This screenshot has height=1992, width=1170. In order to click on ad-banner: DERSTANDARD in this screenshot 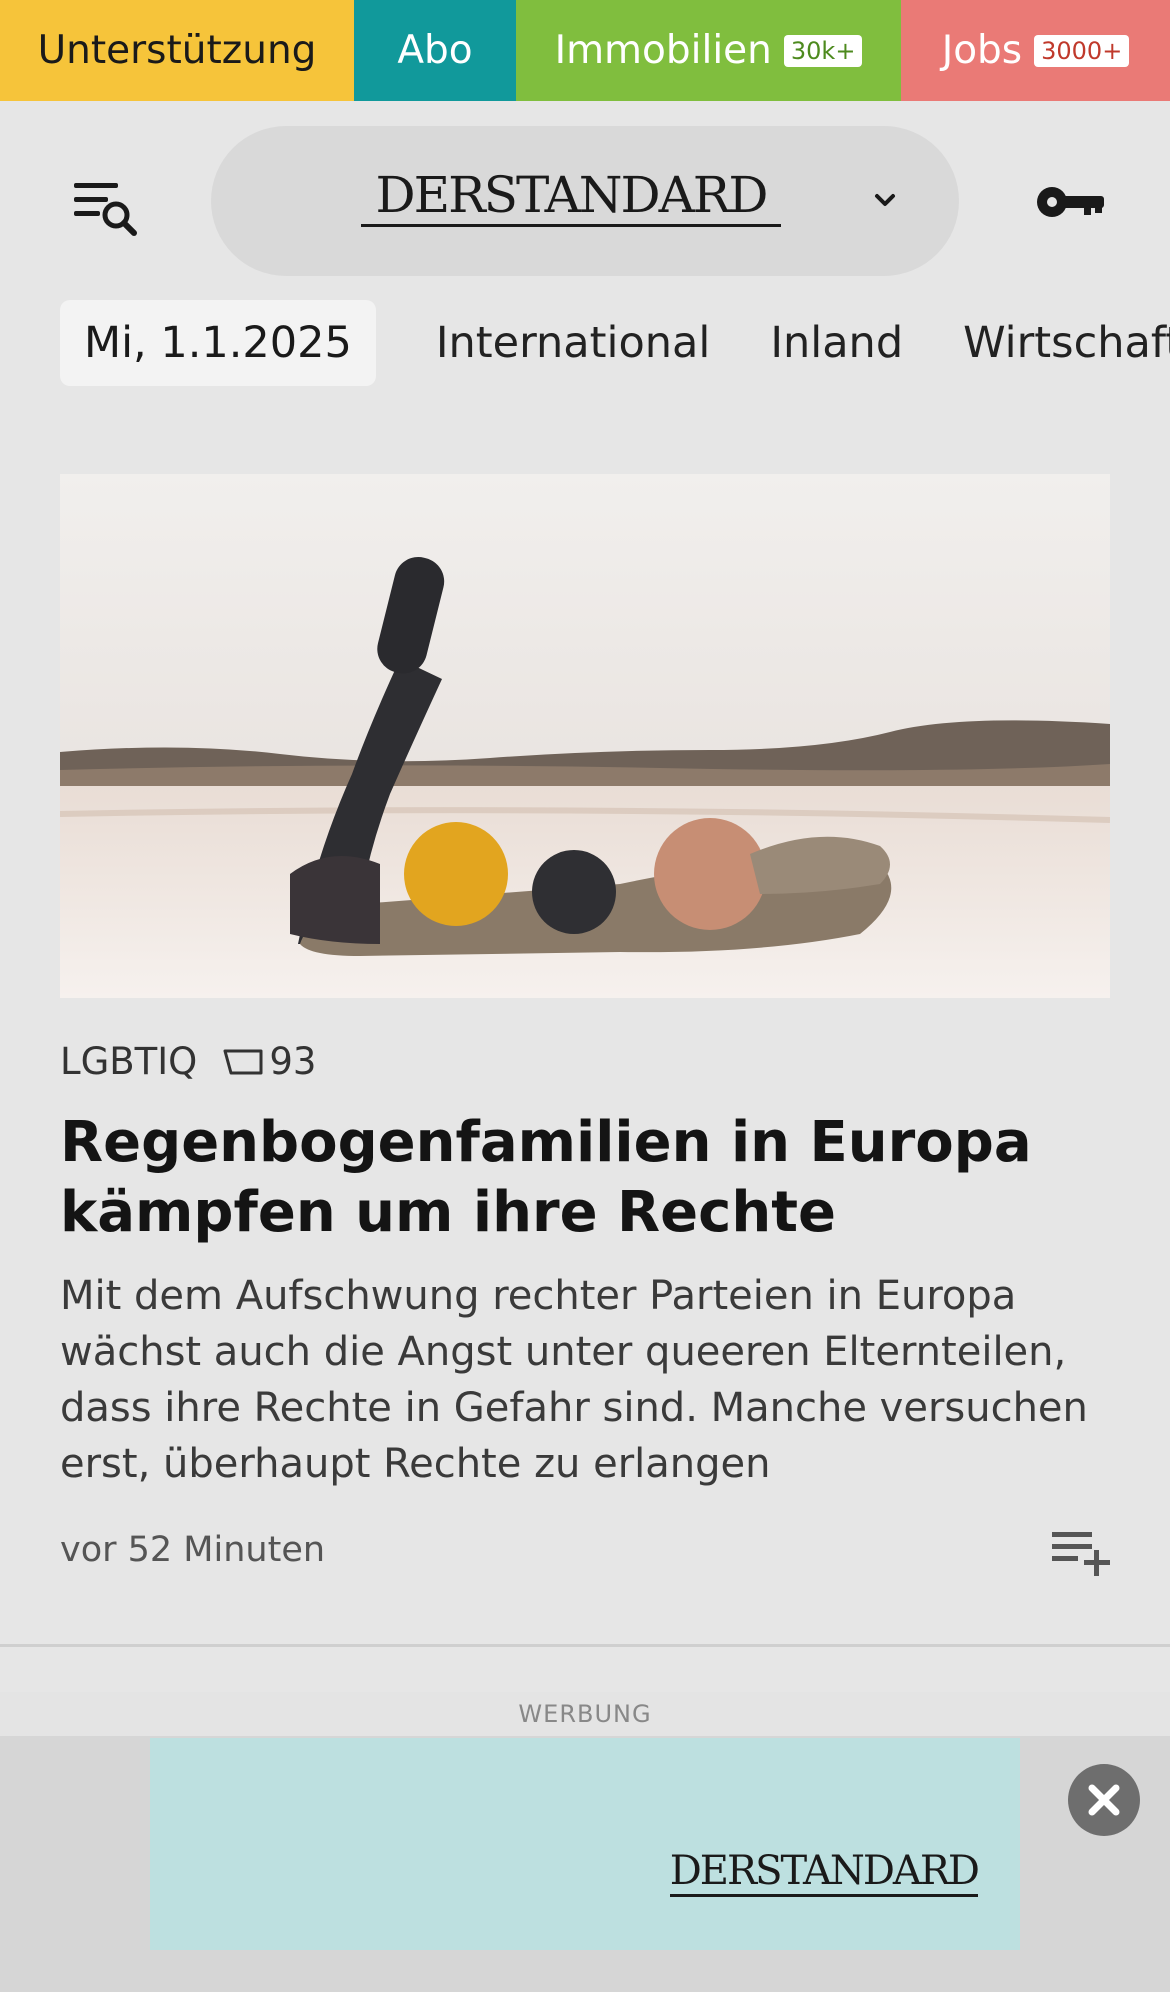, I will do `click(585, 1844)`.